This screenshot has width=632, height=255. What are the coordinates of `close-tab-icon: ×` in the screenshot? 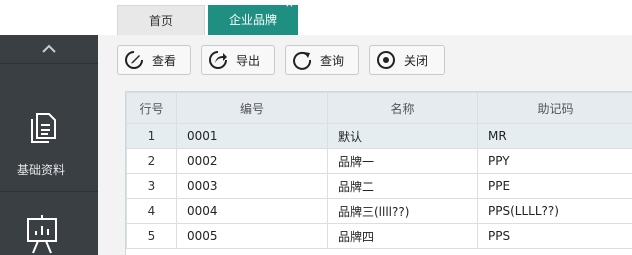 It's located at (289, 5).